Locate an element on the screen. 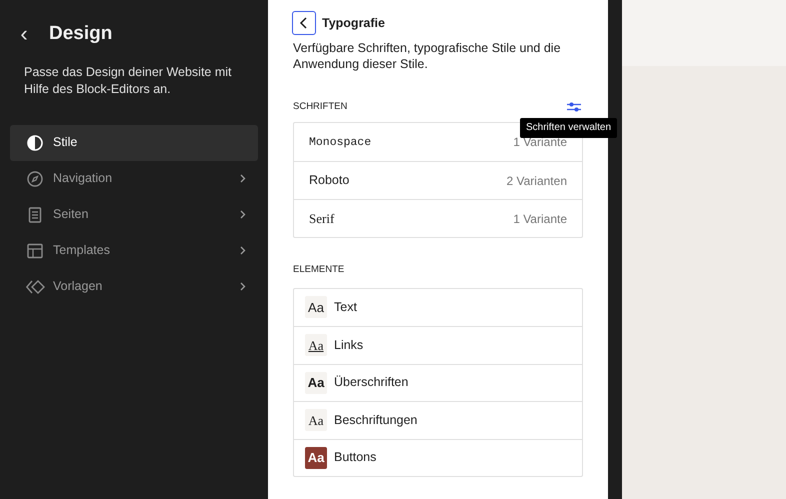 This screenshot has height=499, width=786. back-button: ‹ is located at coordinates (24, 34).